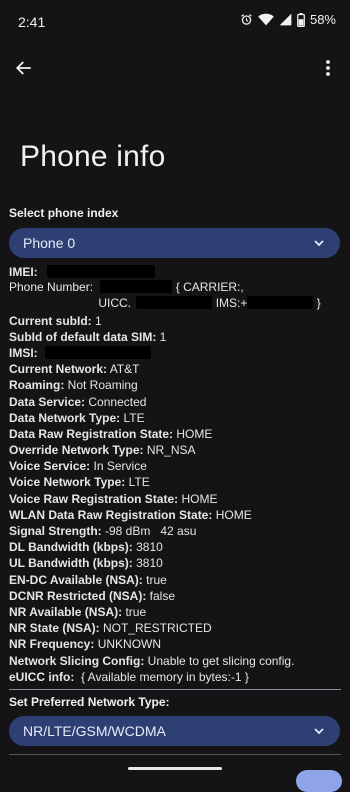  What do you see at coordinates (175, 68) in the screenshot?
I see `app-bar` at bounding box center [175, 68].